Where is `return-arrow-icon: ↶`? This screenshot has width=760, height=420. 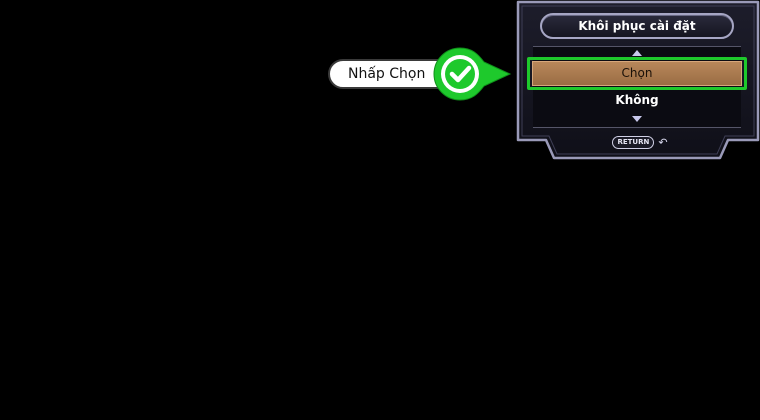 return-arrow-icon: ↶ is located at coordinates (663, 142).